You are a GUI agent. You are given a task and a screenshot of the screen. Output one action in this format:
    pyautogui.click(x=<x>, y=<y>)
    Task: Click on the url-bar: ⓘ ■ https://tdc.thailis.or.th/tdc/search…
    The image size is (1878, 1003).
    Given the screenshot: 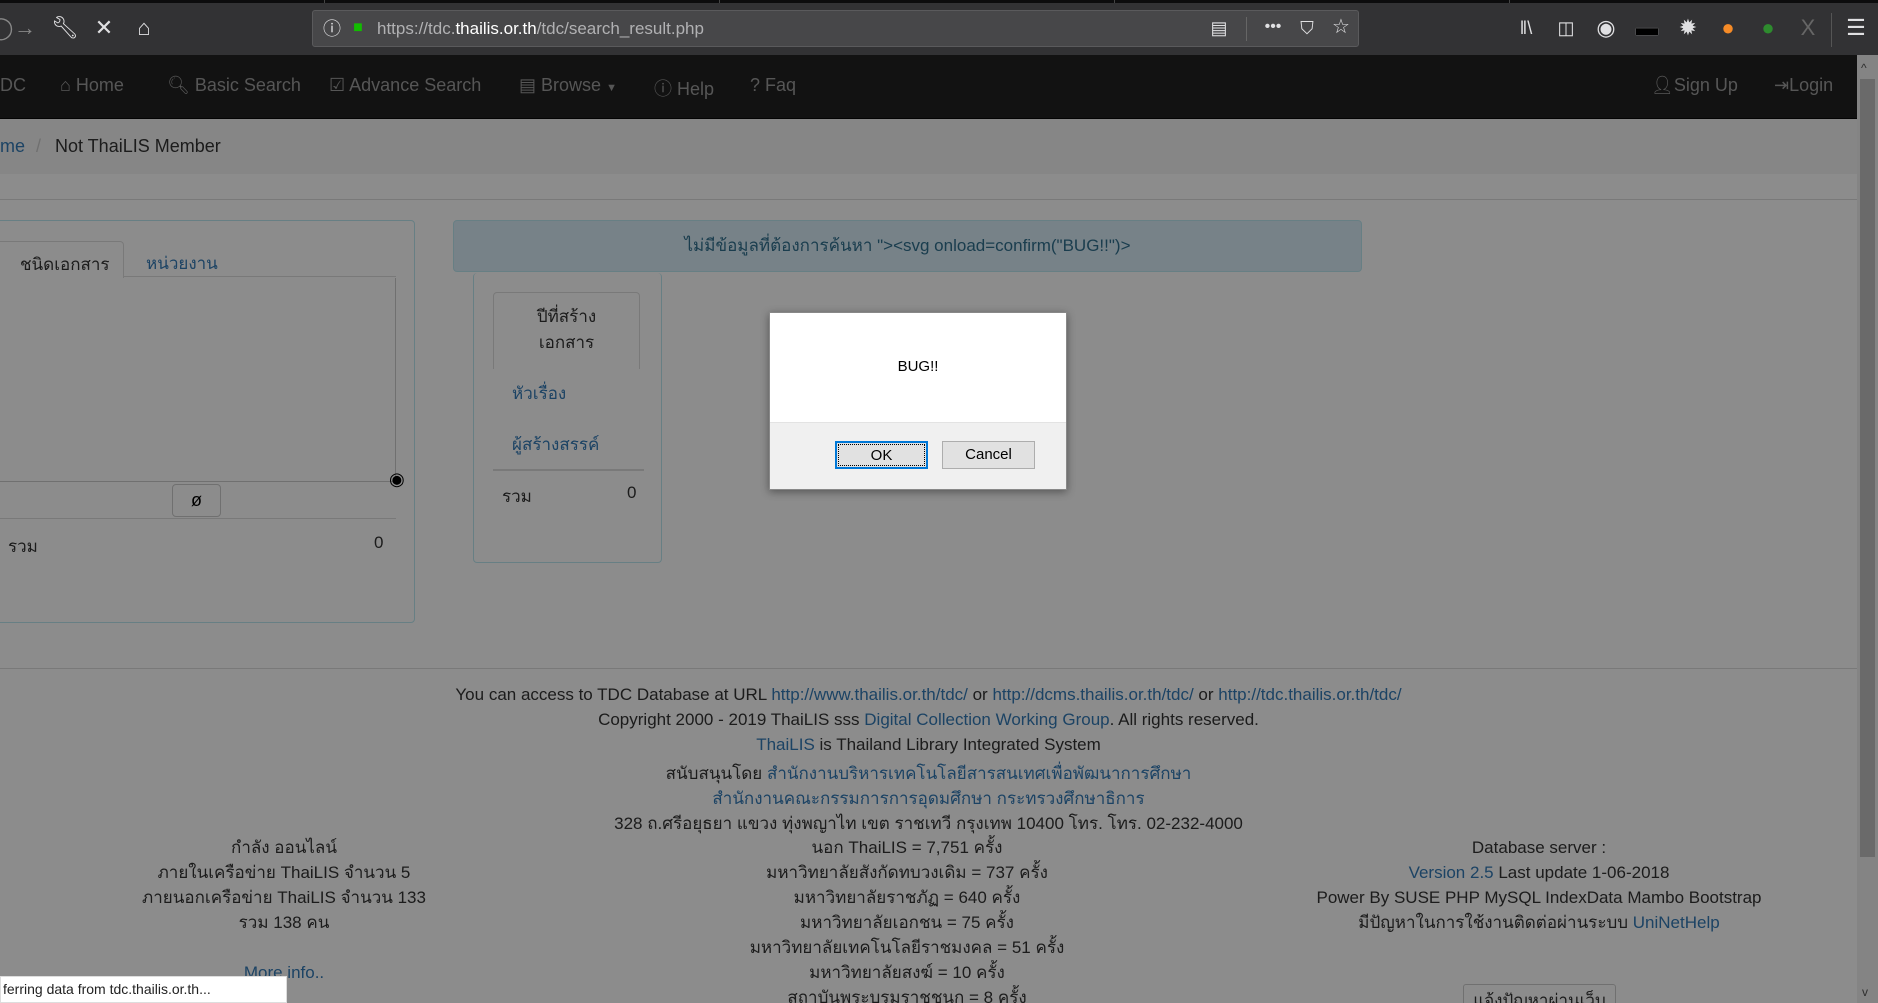 What is the action you would take?
    pyautogui.click(x=835, y=28)
    